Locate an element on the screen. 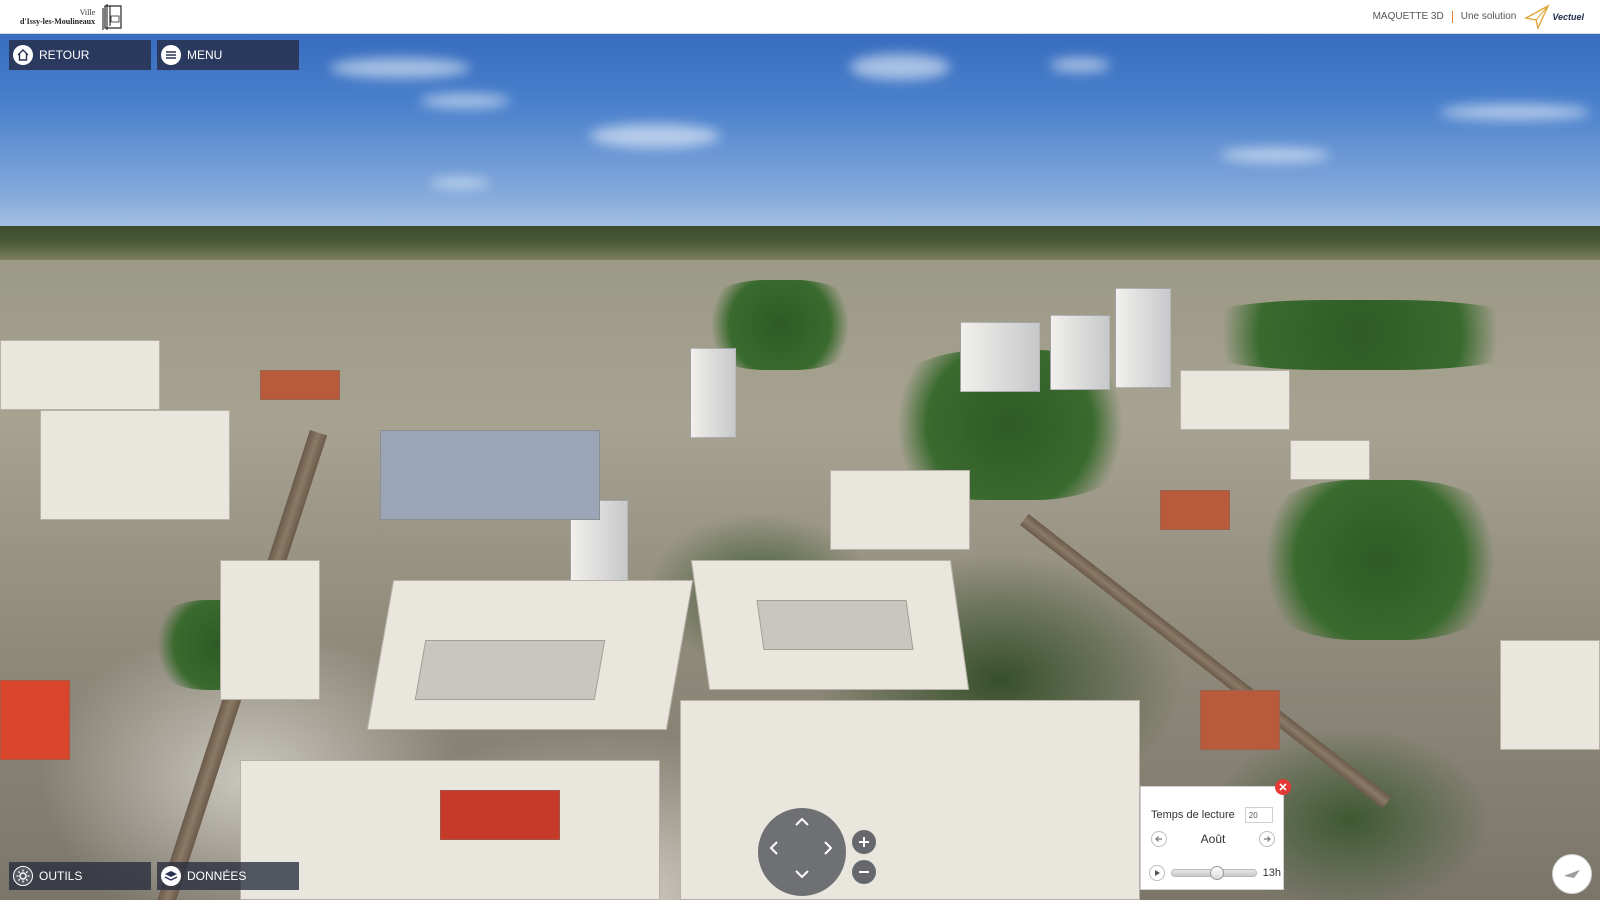 Image resolution: width=1600 pixels, height=900 pixels. retour-button: RETOUR is located at coordinates (80, 55).